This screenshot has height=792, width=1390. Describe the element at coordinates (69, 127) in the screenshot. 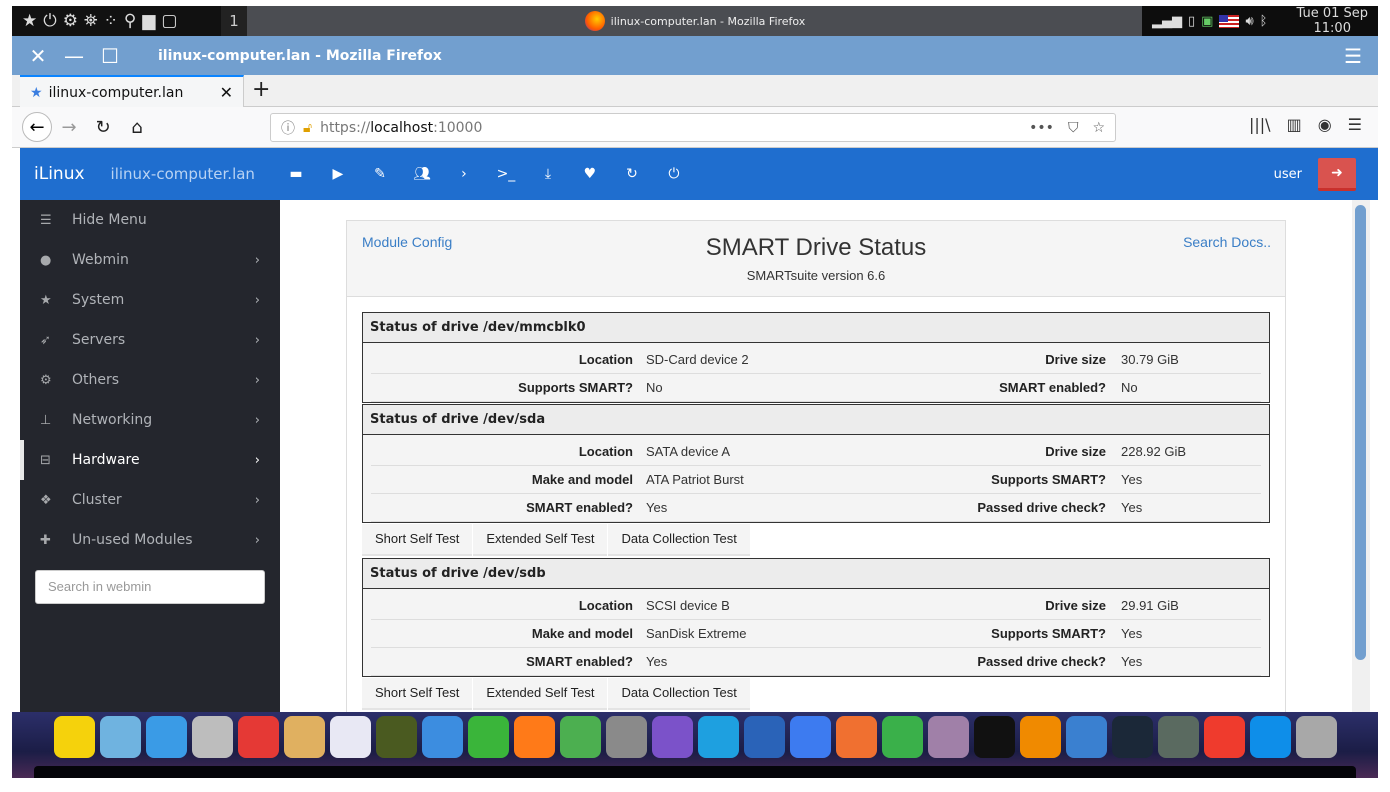

I see `forward-button: →` at that location.